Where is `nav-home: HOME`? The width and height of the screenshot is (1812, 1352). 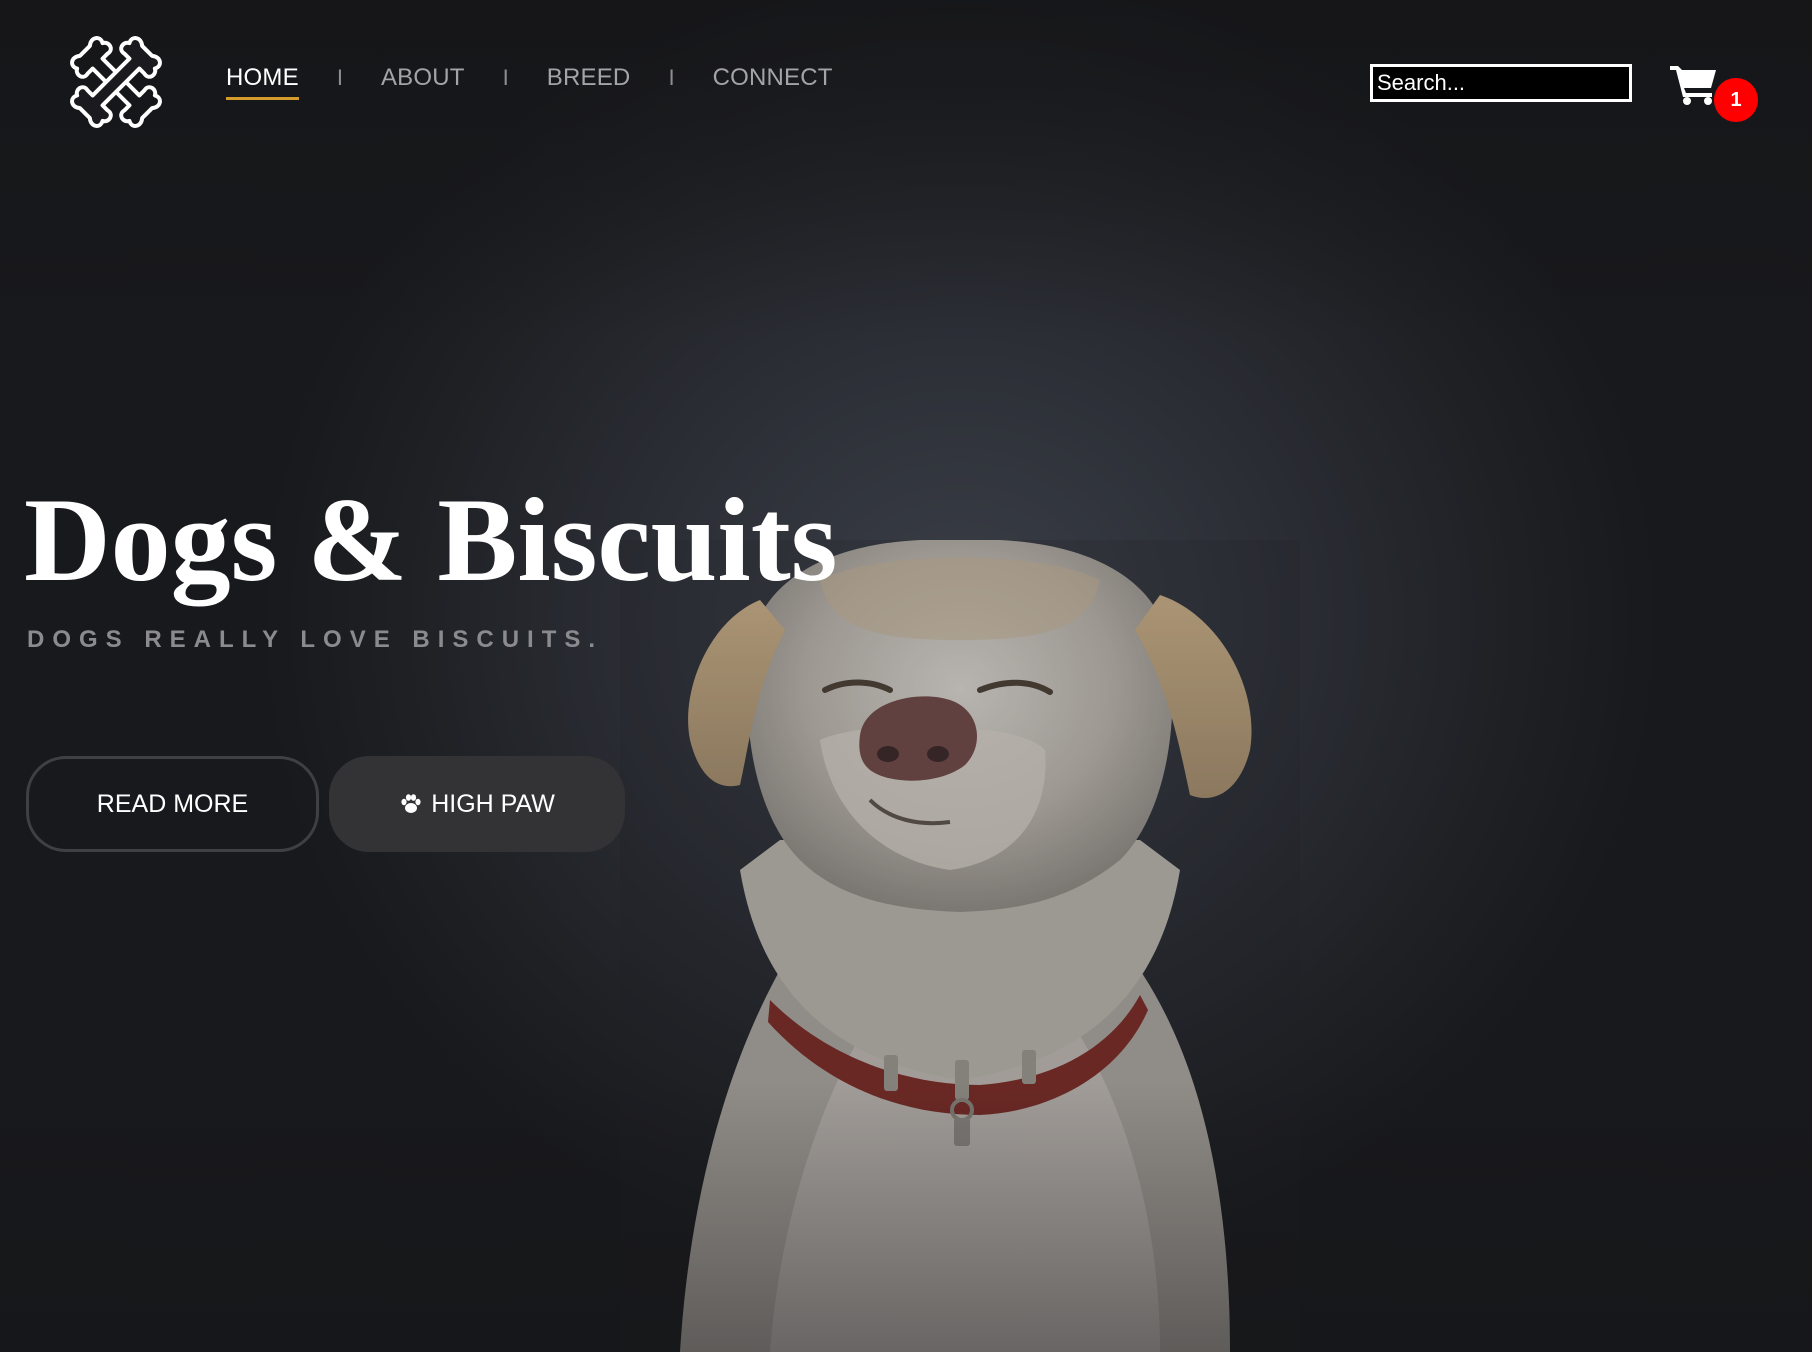
nav-home: HOME is located at coordinates (262, 82).